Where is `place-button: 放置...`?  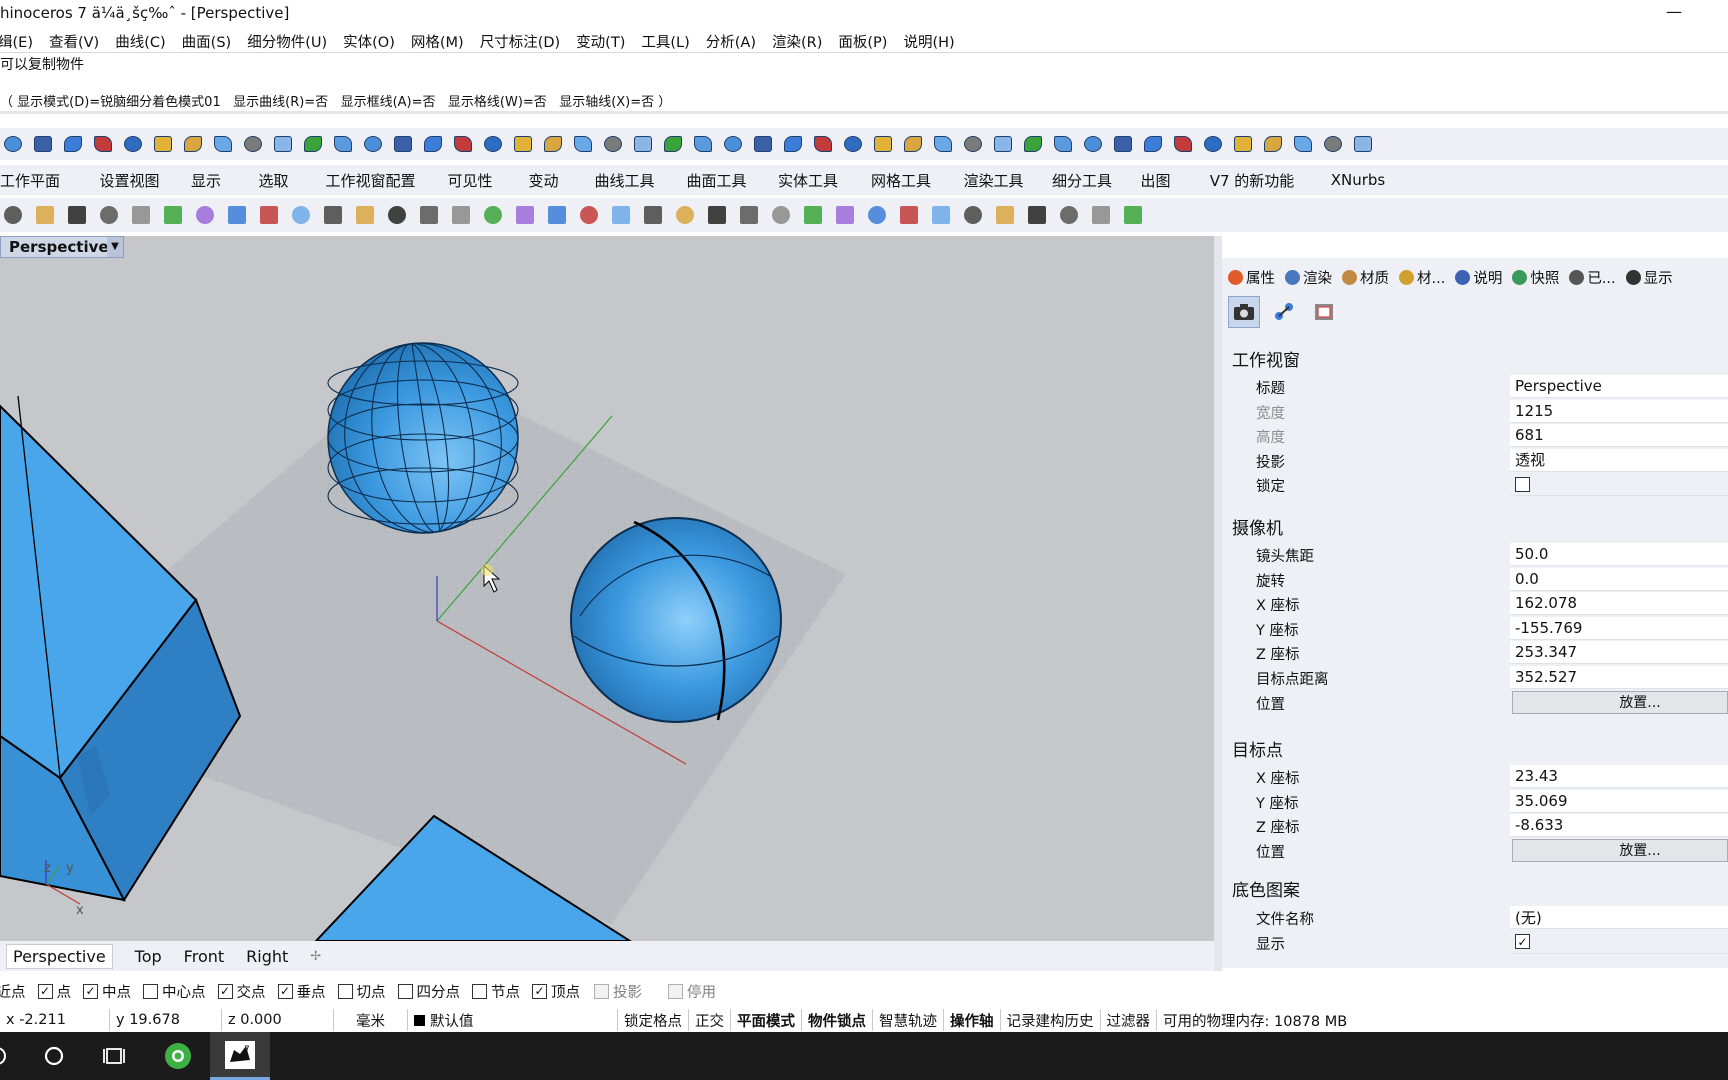 place-button: 放置... is located at coordinates (1620, 702).